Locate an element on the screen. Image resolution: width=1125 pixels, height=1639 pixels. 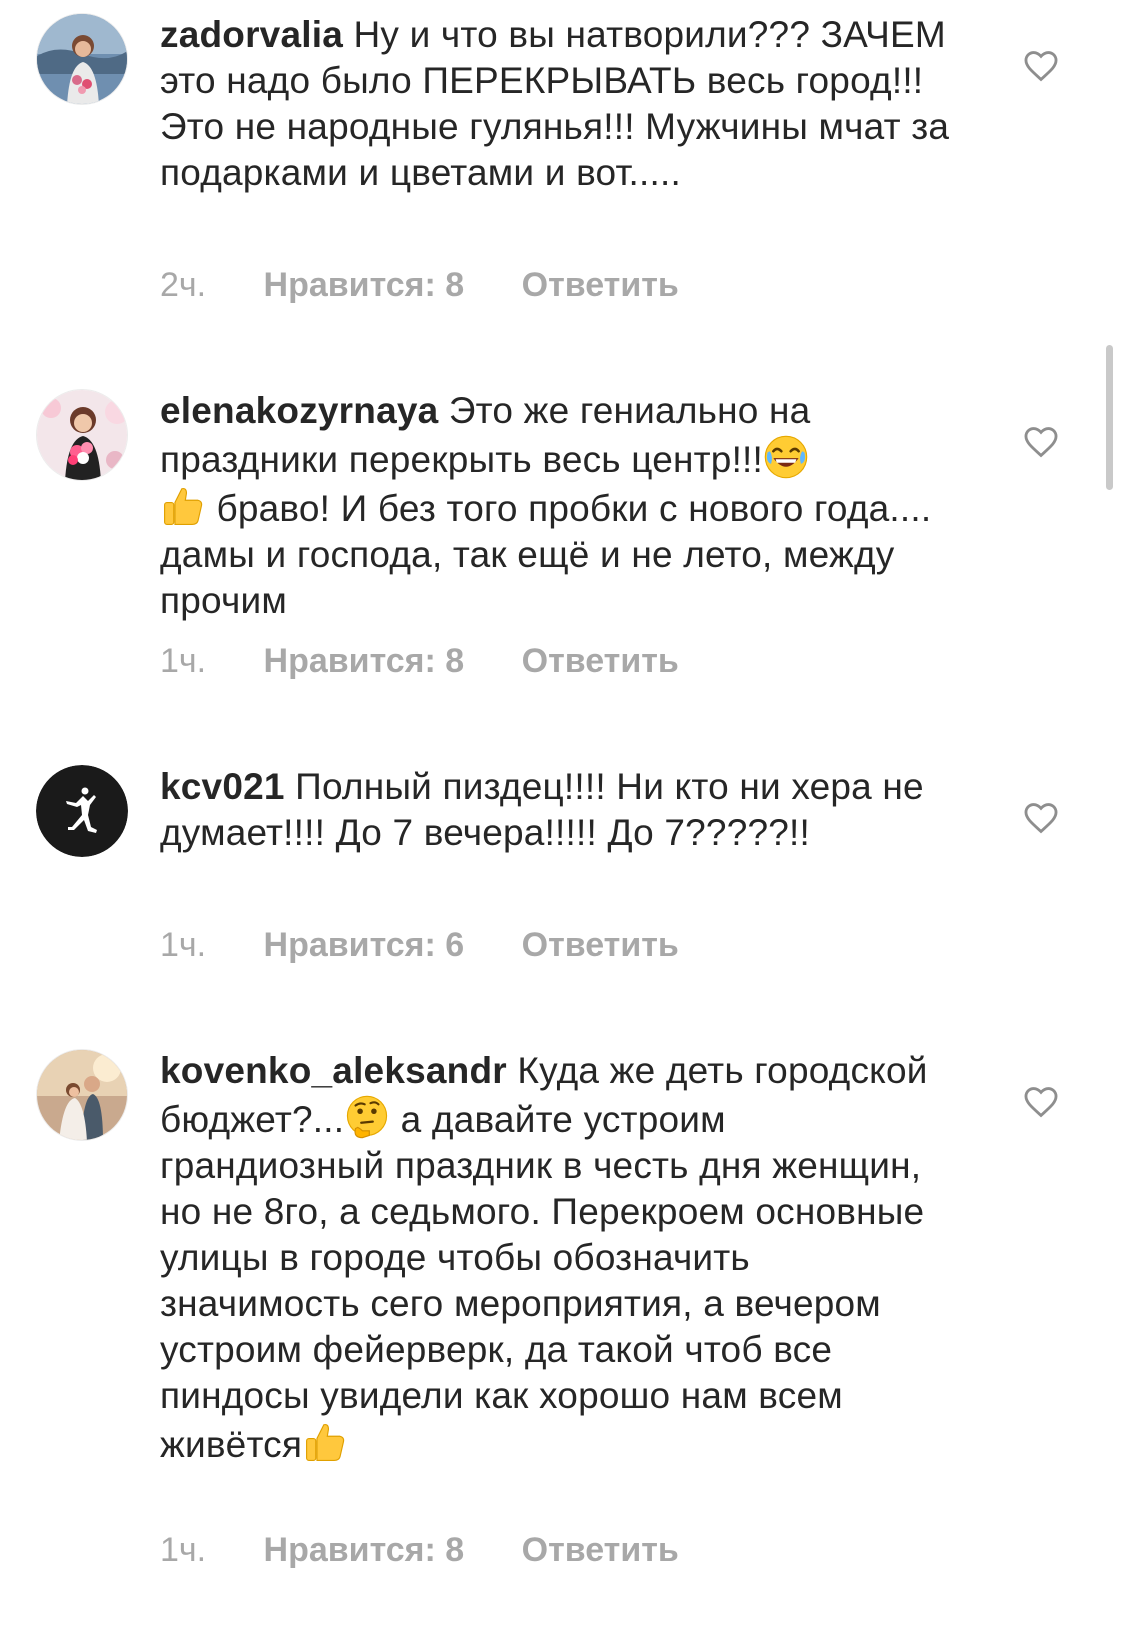
username: elenakozyrnaya is located at coordinates (299, 410).